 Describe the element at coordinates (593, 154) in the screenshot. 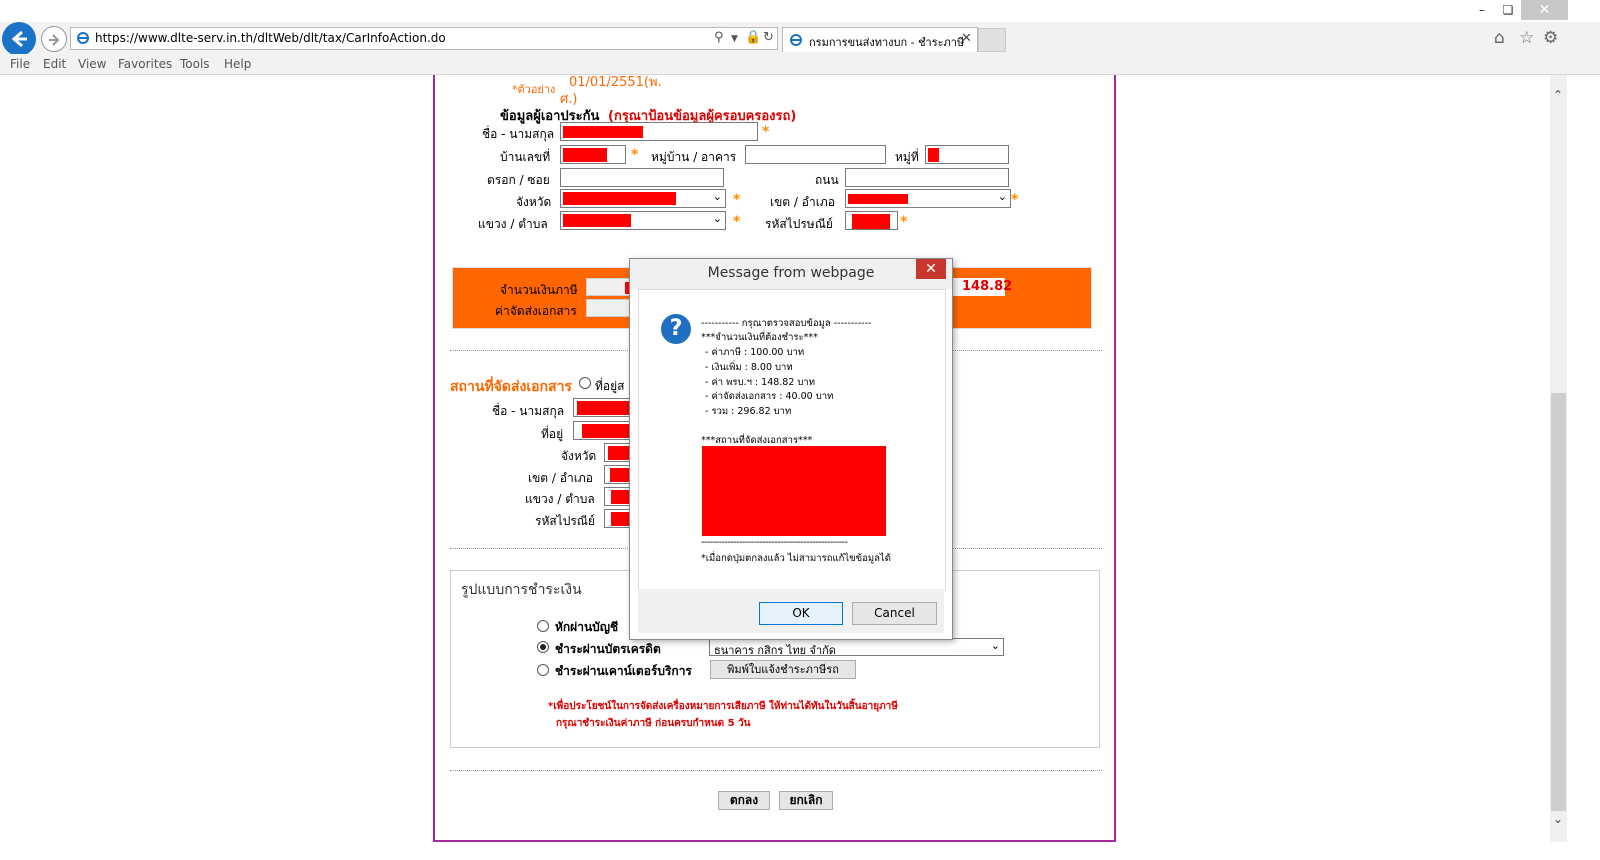

I see `house-no-input` at that location.